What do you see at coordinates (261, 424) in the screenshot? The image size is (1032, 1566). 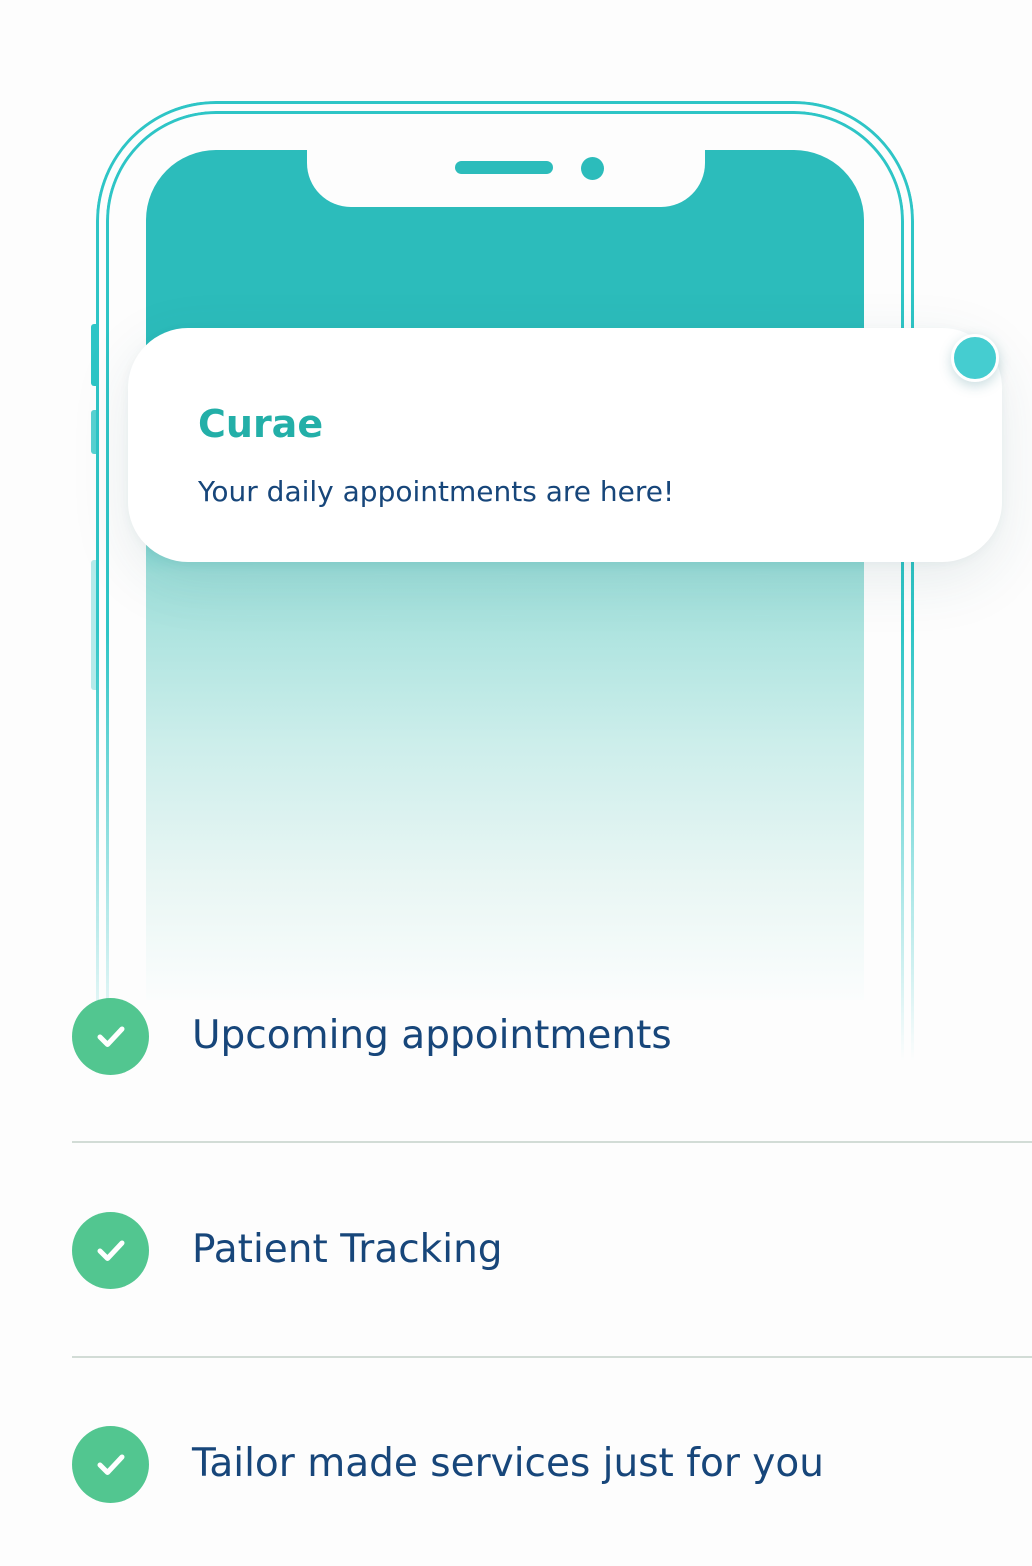 I see `notification-title: Curae` at bounding box center [261, 424].